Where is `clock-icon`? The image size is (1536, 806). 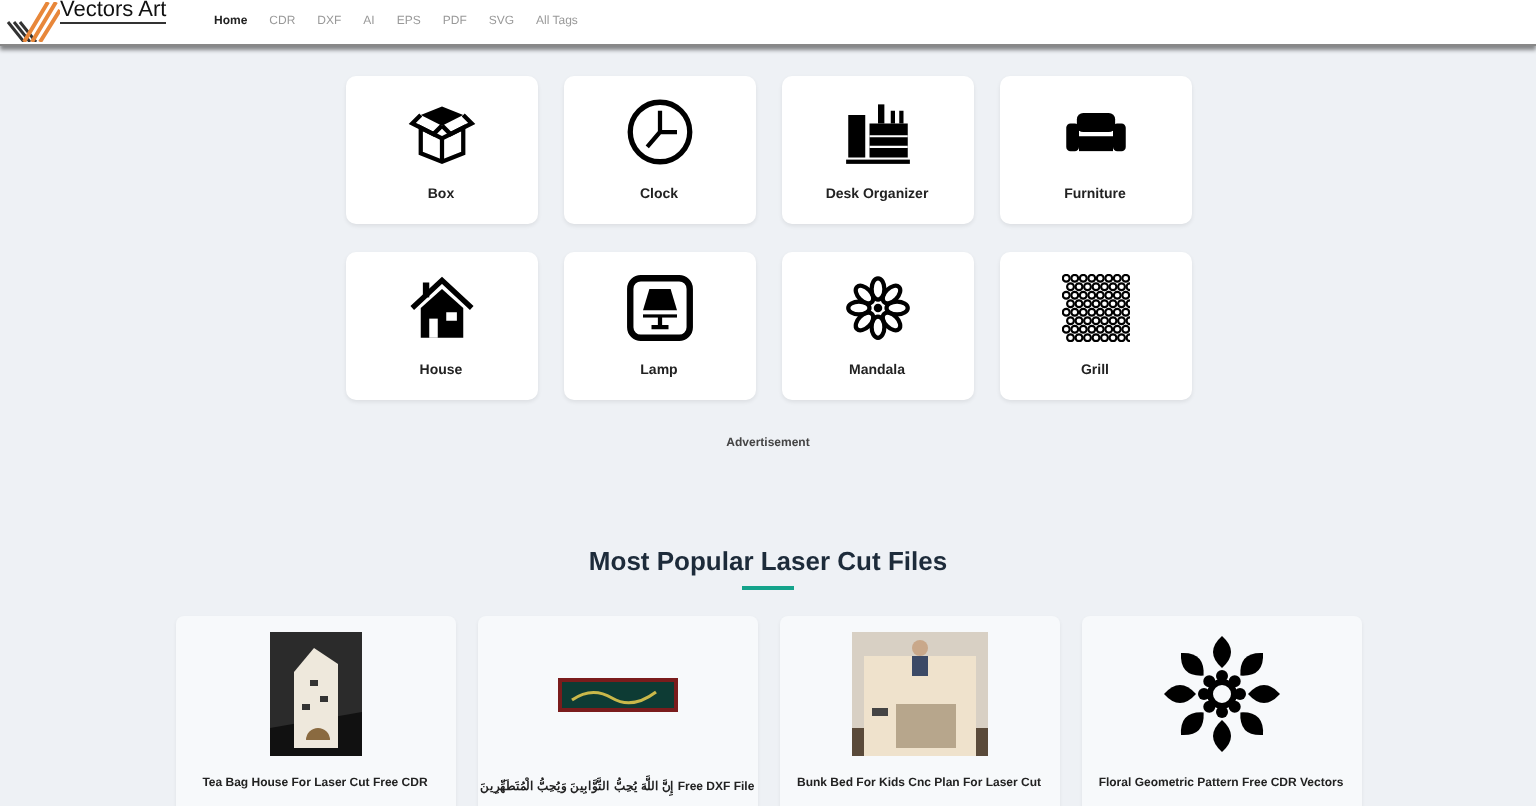
clock-icon is located at coordinates (659, 132).